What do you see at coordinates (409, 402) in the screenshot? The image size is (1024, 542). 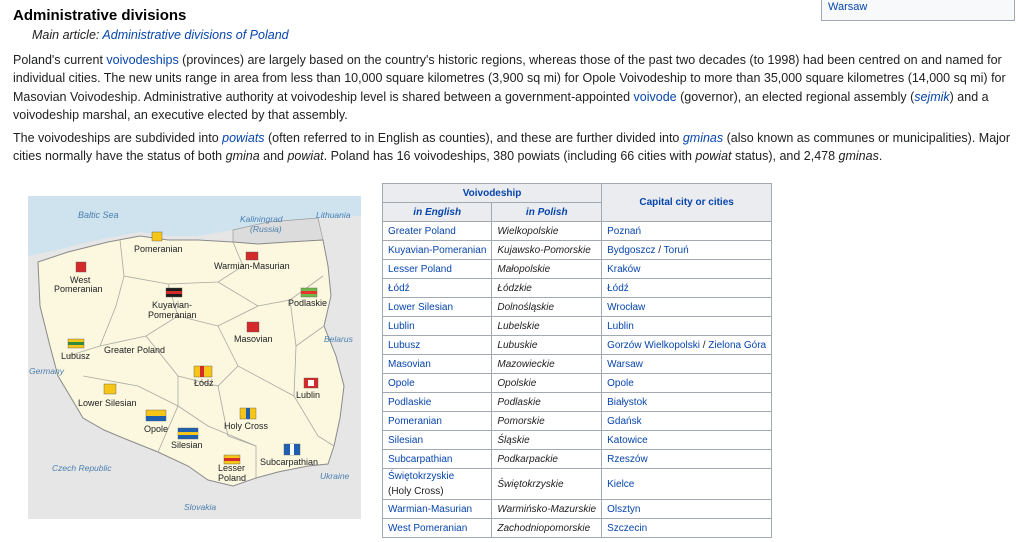 I see `voivodeship-link: Podlaskie` at bounding box center [409, 402].